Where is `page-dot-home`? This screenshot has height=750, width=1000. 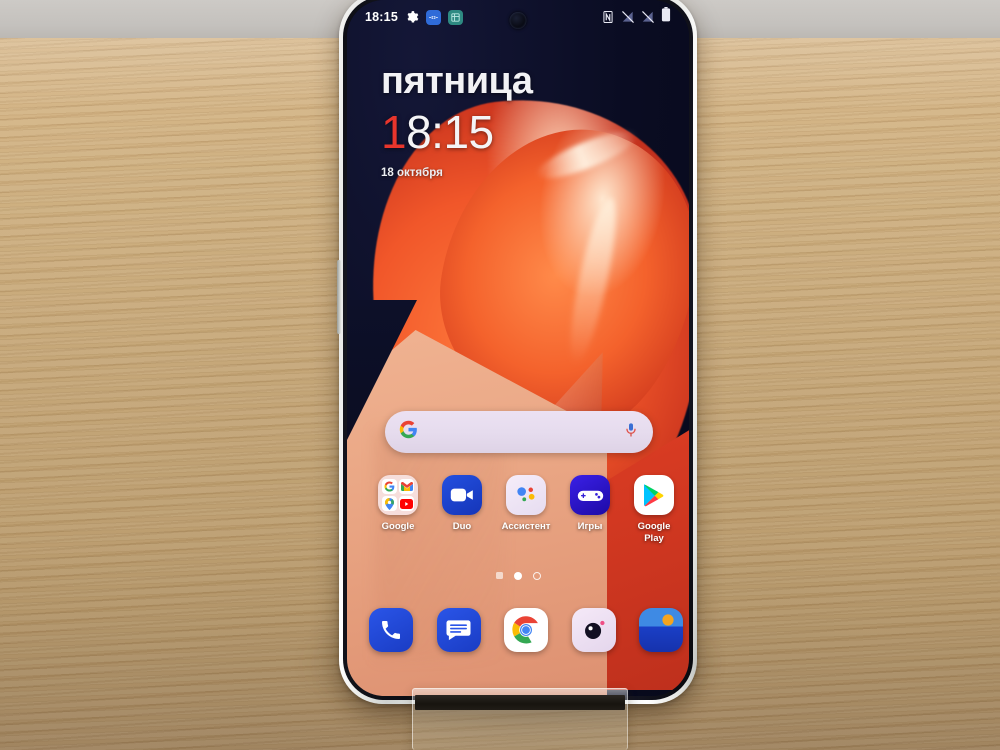
page-dot-home is located at coordinates (499, 575).